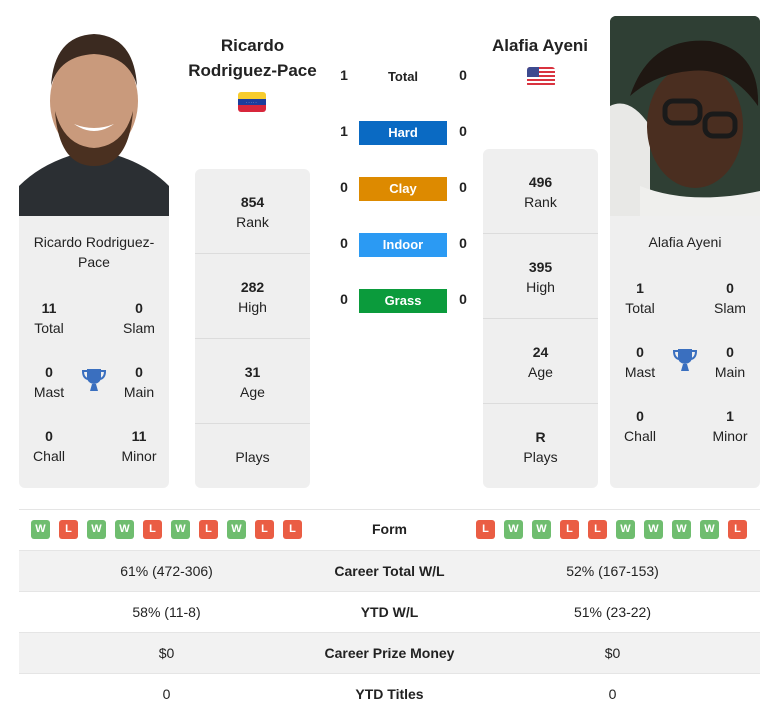  What do you see at coordinates (344, 299) in the screenshot?
I see `h2h-grass-p1: 0` at bounding box center [344, 299].